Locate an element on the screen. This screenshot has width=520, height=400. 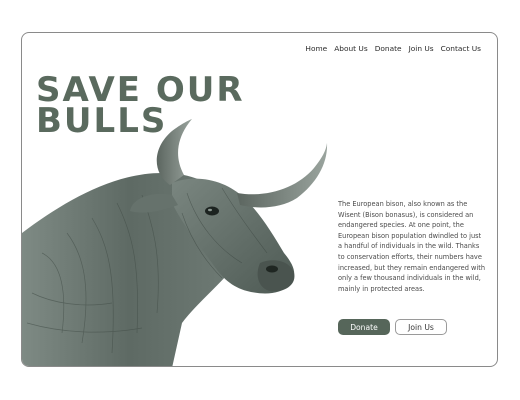
nav-home: Home is located at coordinates (316, 48).